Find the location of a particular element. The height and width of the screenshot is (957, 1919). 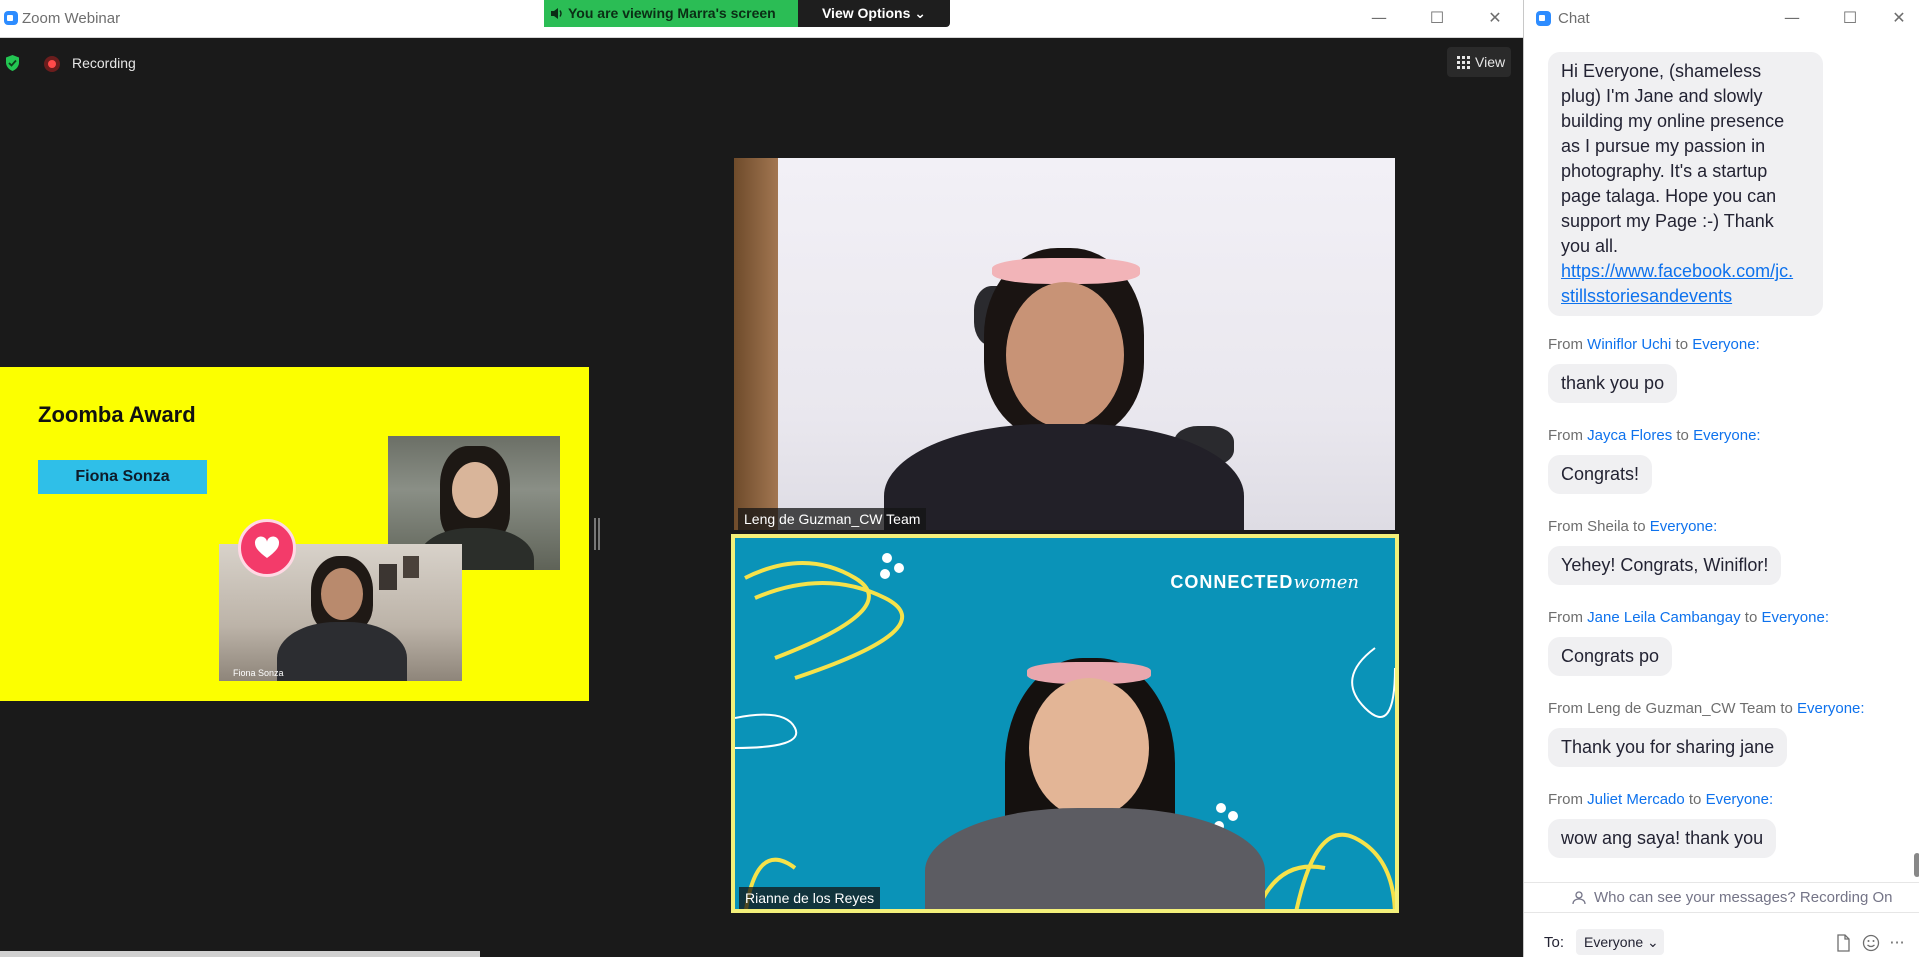

chat-message-header: From Leng de Guzman_CW Team to Everyone: is located at coordinates (1706, 708).